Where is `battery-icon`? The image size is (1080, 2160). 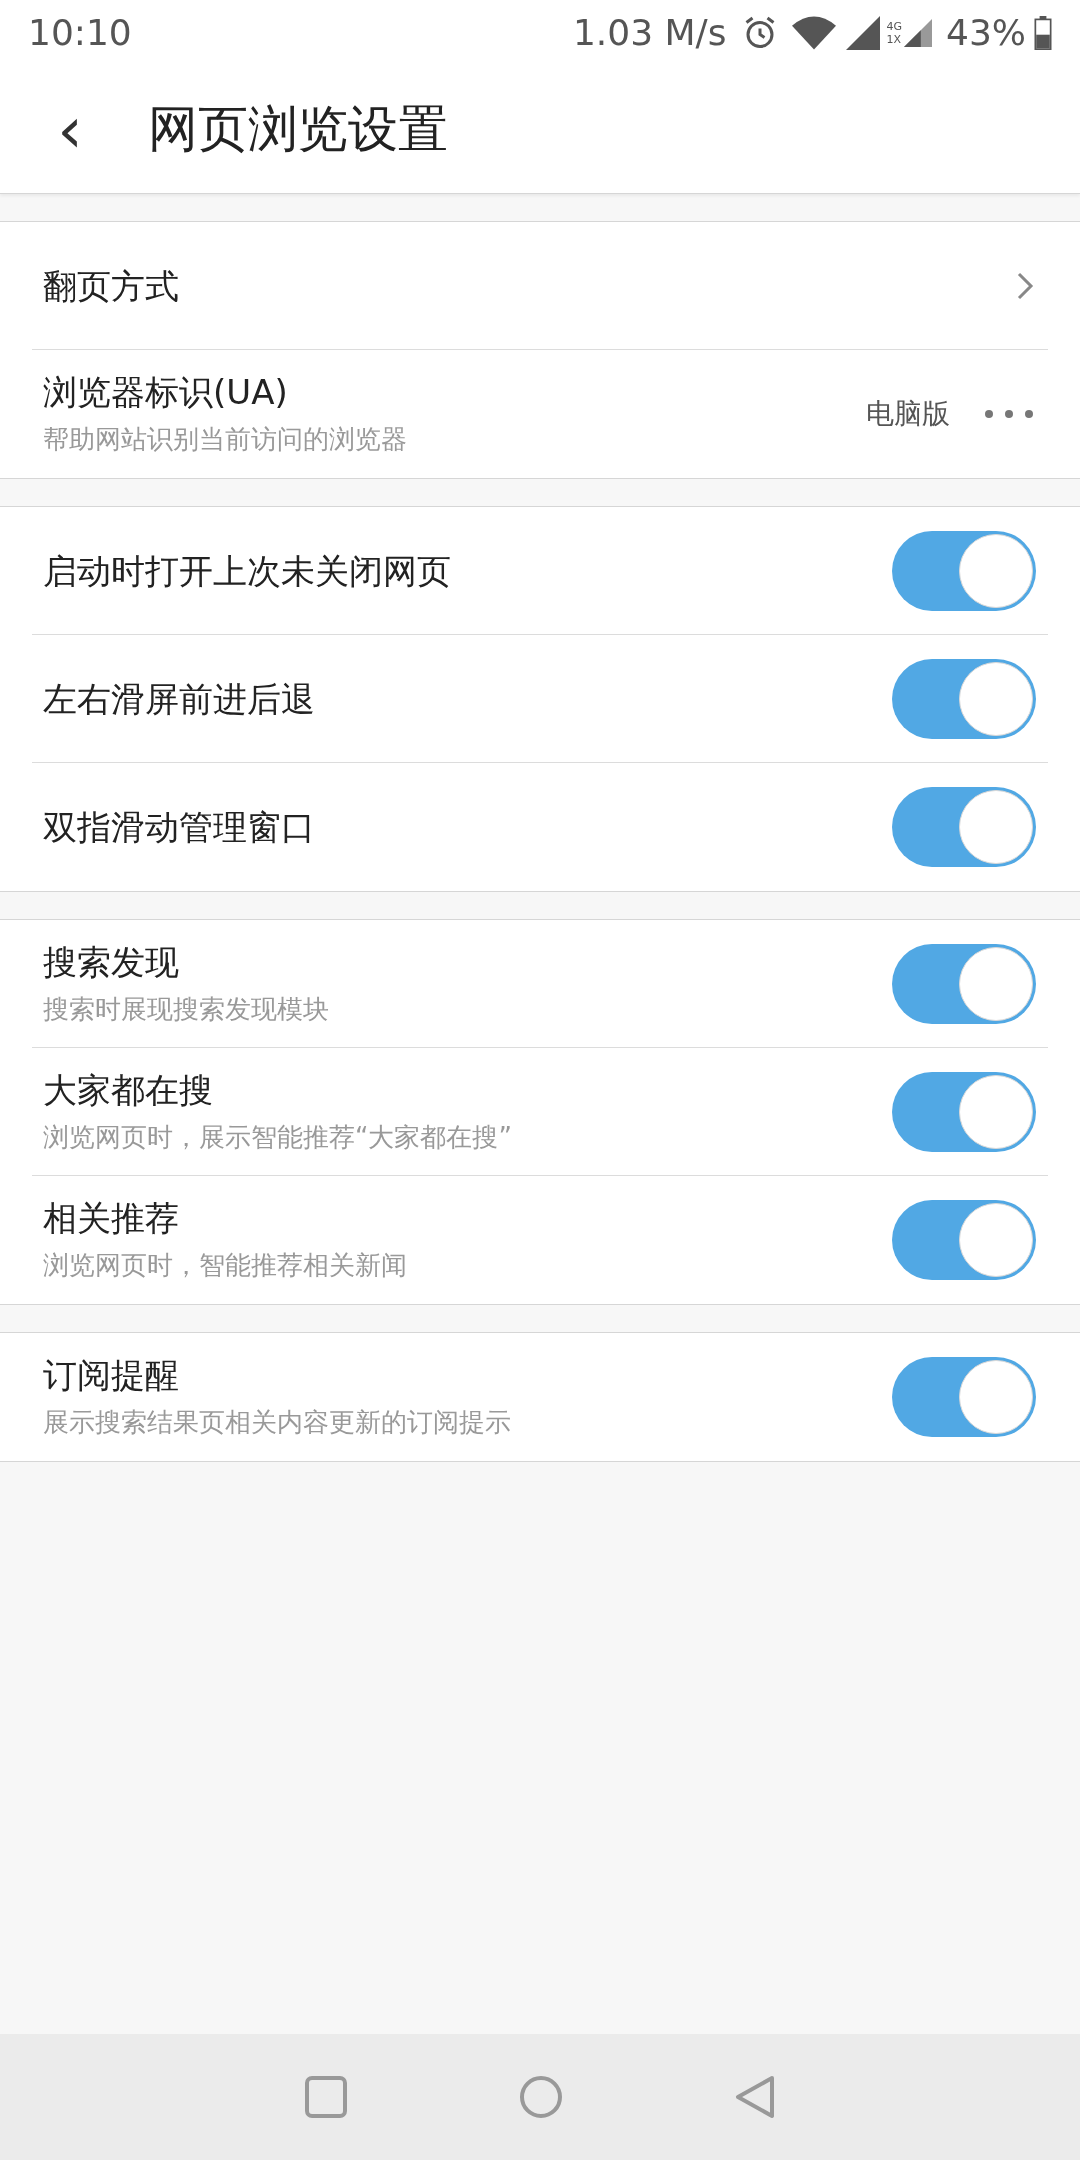 battery-icon is located at coordinates (1043, 33).